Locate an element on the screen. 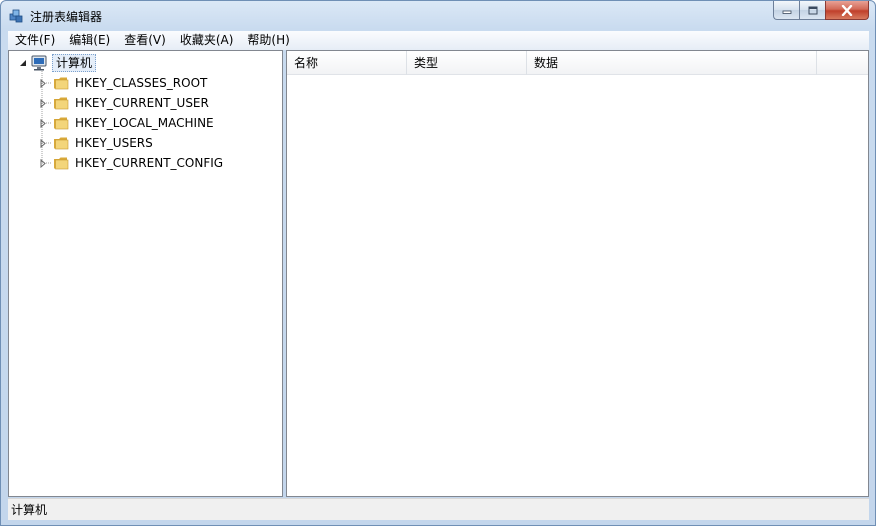 The width and height of the screenshot is (876, 526). maximize-icon is located at coordinates (812, 10).